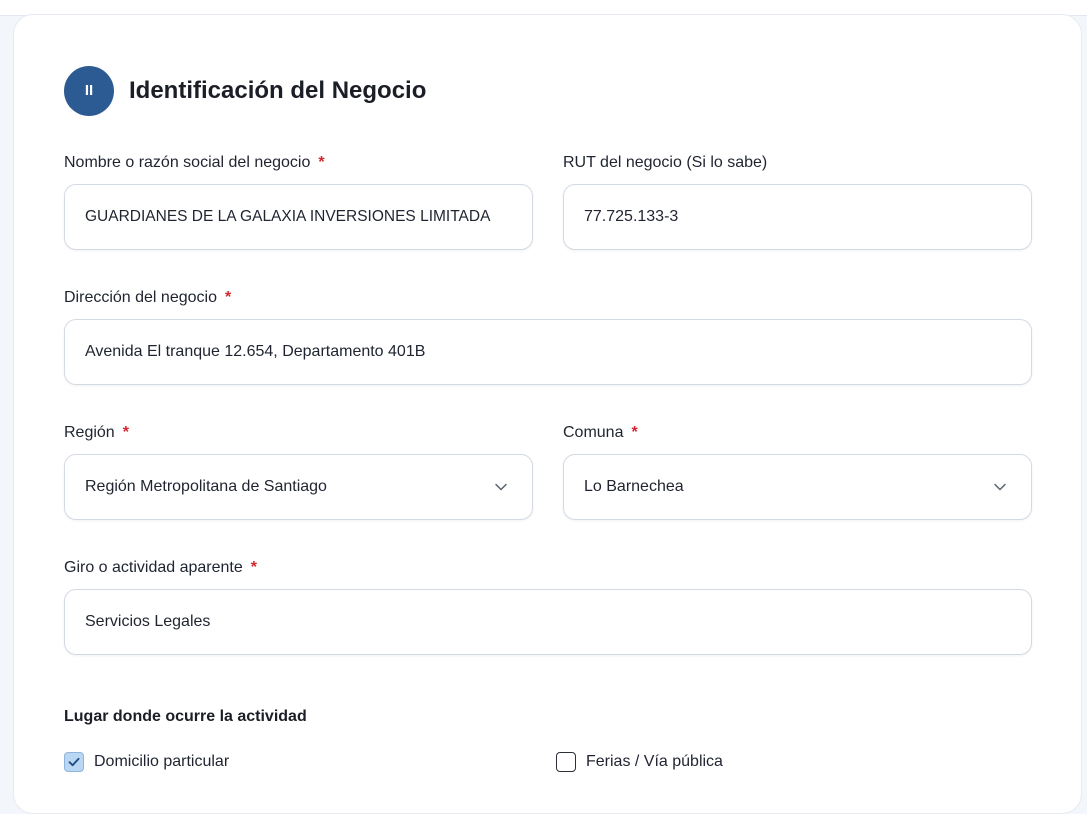  What do you see at coordinates (566, 762) in the screenshot?
I see `checkbox-unchecked` at bounding box center [566, 762].